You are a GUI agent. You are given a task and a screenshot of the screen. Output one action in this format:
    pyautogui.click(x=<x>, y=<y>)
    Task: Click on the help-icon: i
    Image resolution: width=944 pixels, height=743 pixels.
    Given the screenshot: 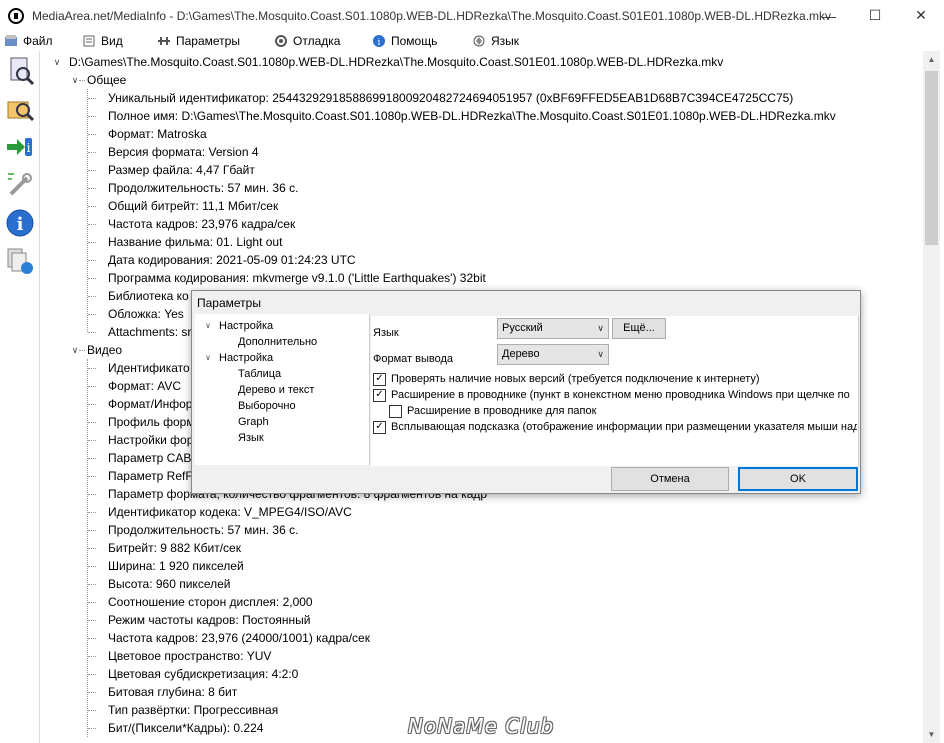 What is the action you would take?
    pyautogui.click(x=379, y=41)
    